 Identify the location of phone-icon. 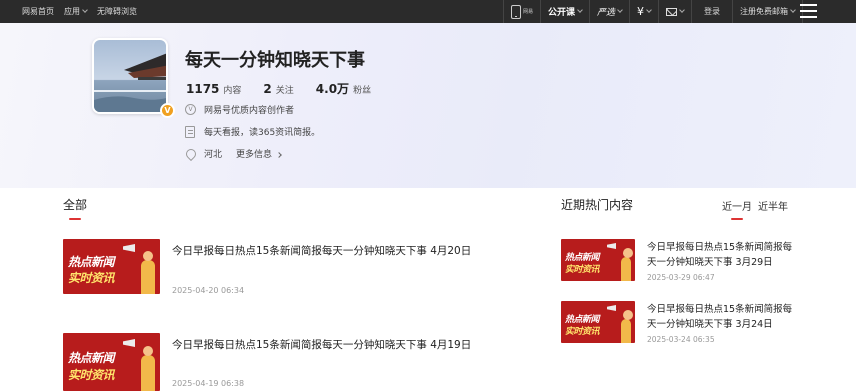
(516, 11).